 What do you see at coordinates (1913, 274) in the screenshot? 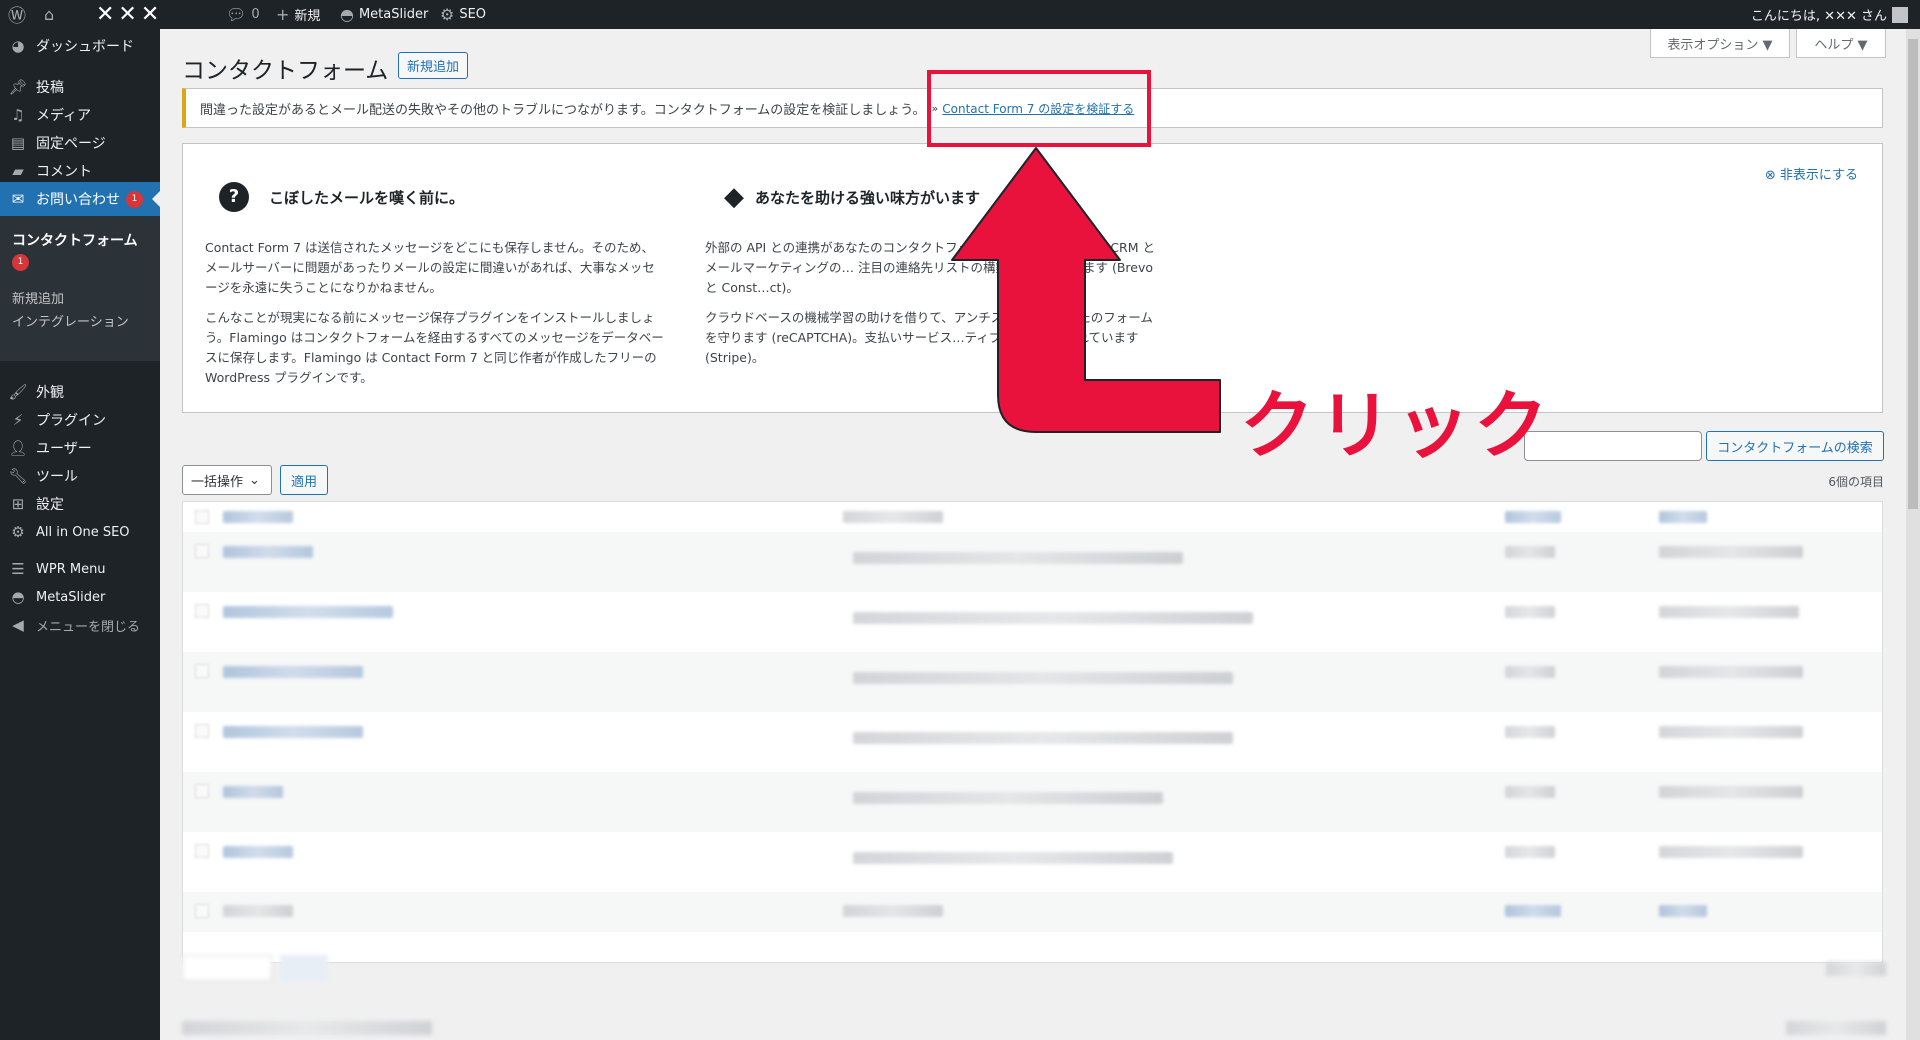
I see `scrollbar-thumb` at bounding box center [1913, 274].